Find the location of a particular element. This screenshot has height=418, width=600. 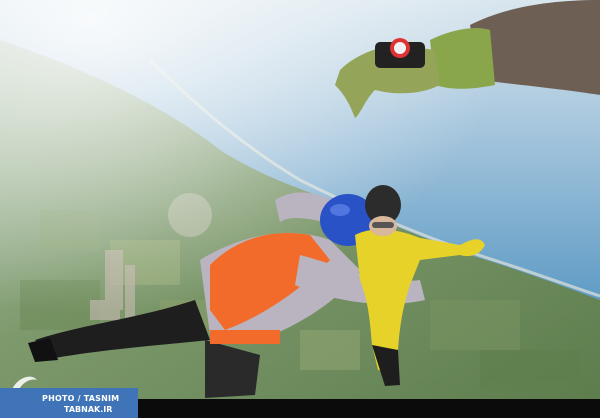

photo-credit-text: PHOTO / TASNIM is located at coordinates (81, 398).